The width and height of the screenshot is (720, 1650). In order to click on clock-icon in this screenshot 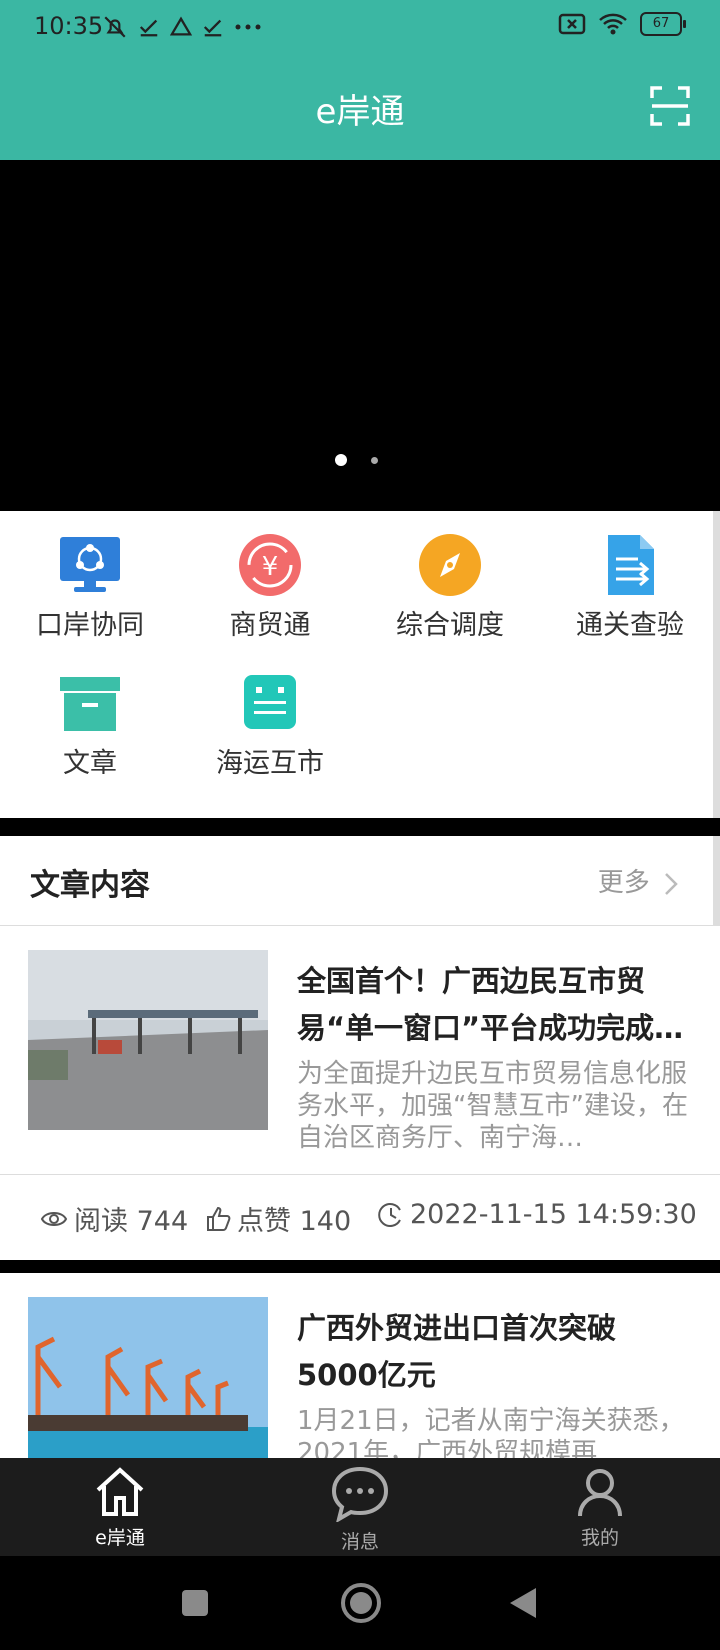, I will do `click(389, 1214)`.